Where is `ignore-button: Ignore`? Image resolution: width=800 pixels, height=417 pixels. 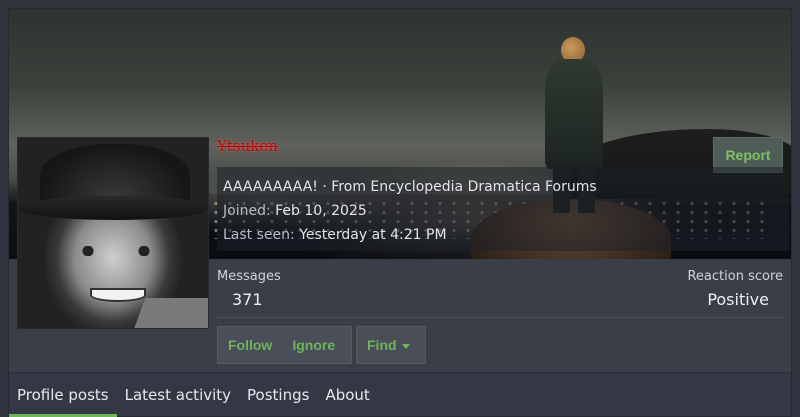
ignore-button: Ignore is located at coordinates (313, 345).